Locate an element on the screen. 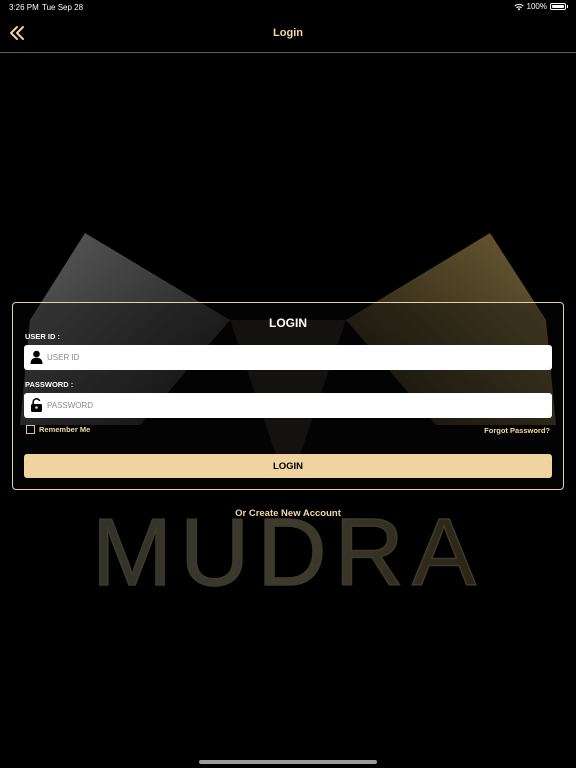 The width and height of the screenshot is (576, 768). status-indicators: 100% is located at coordinates (540, 6).